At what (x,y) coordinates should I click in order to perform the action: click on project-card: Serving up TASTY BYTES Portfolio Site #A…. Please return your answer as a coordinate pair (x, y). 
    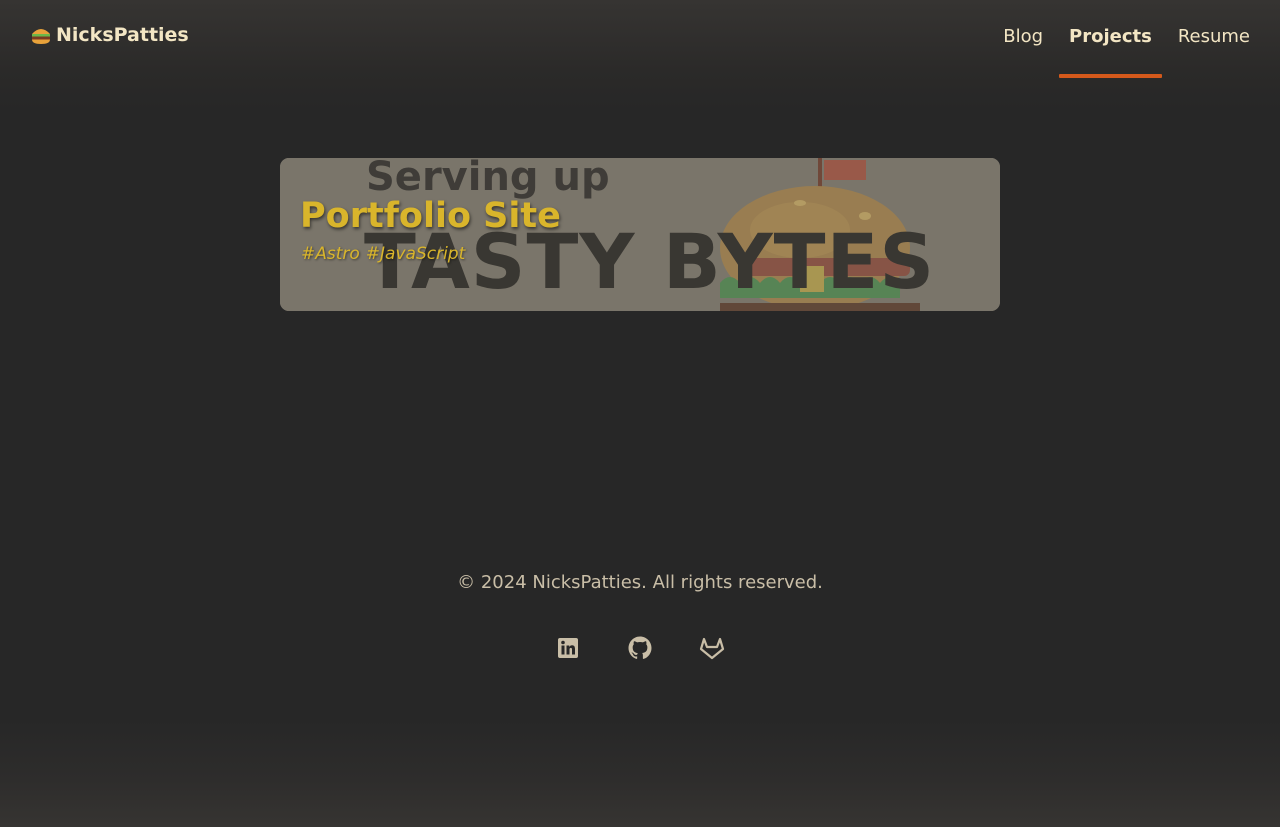
    Looking at the image, I should click on (640, 234).